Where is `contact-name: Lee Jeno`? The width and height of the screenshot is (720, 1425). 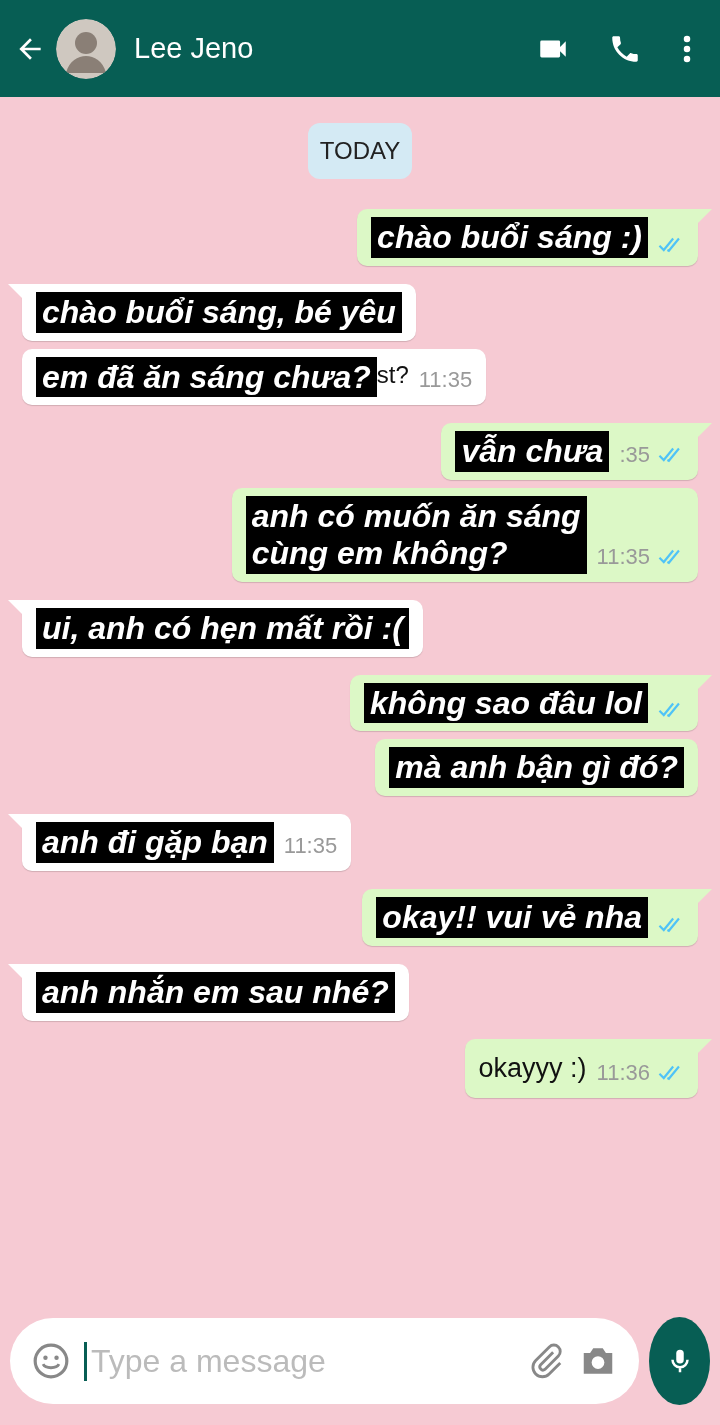
contact-name: Lee Jeno is located at coordinates (194, 48).